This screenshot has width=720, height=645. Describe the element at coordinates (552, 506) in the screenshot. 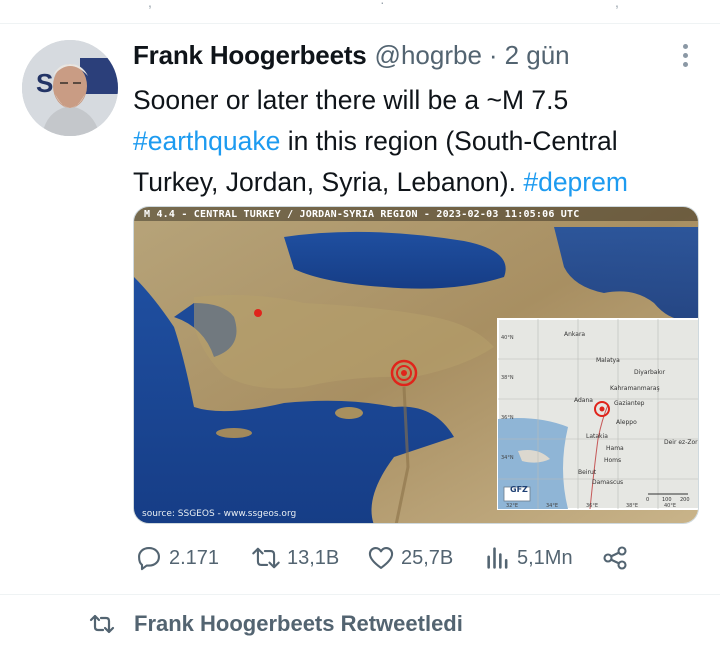

I see `inset-lon-34: 34°E` at that location.